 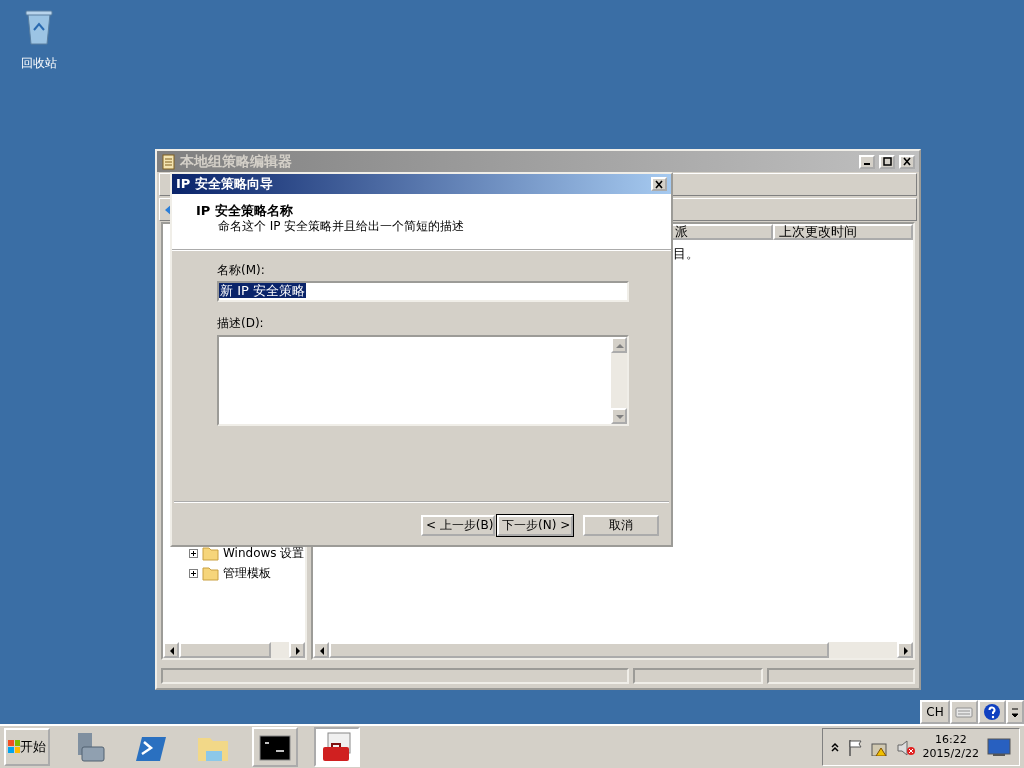 I want to click on dialog-title: IP 安全策略向导, so click(x=225, y=184).